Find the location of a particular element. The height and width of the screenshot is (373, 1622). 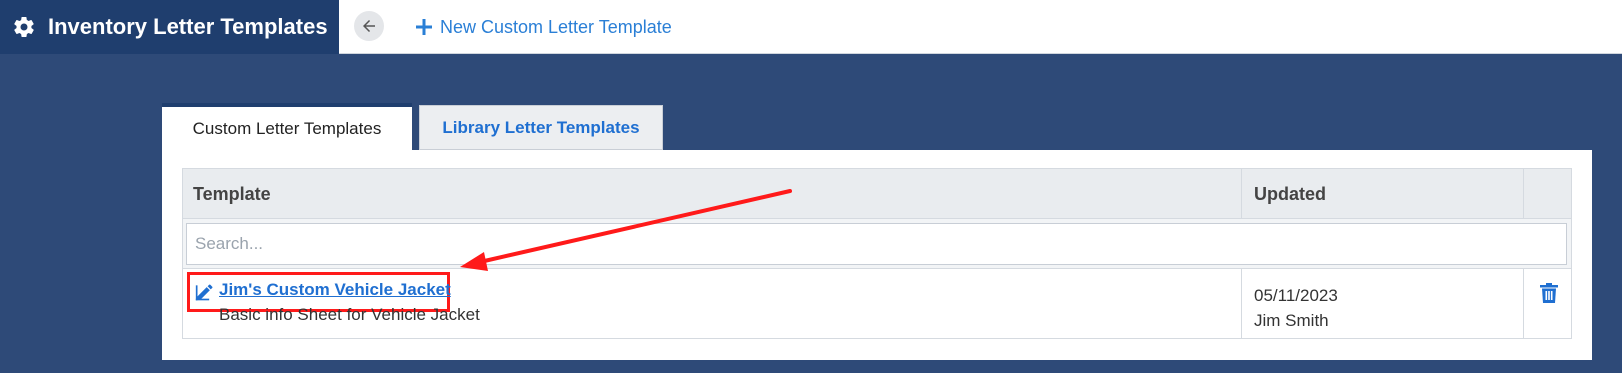

tab-custom-letter-templates: Custom Letter Templates is located at coordinates (287, 126).